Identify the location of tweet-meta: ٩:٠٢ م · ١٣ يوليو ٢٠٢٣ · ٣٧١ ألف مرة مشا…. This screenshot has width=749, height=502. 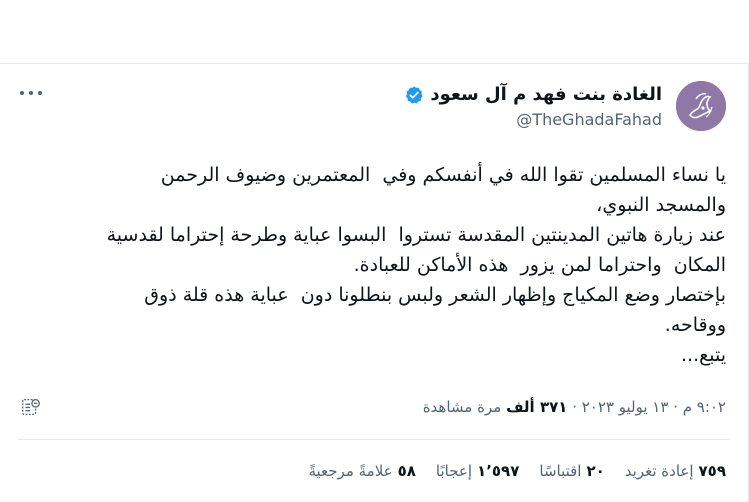
(373, 407).